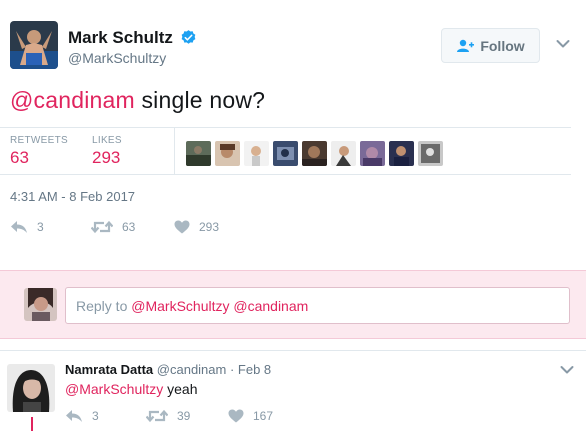 This screenshot has width=586, height=431. I want to click on retweets-count: 63, so click(19, 158).